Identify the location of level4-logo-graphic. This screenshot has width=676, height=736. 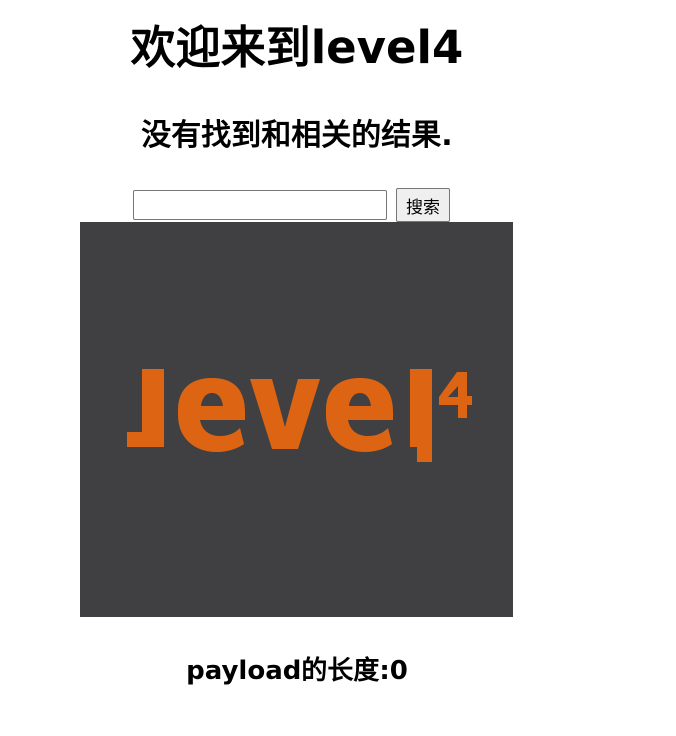
(299, 415).